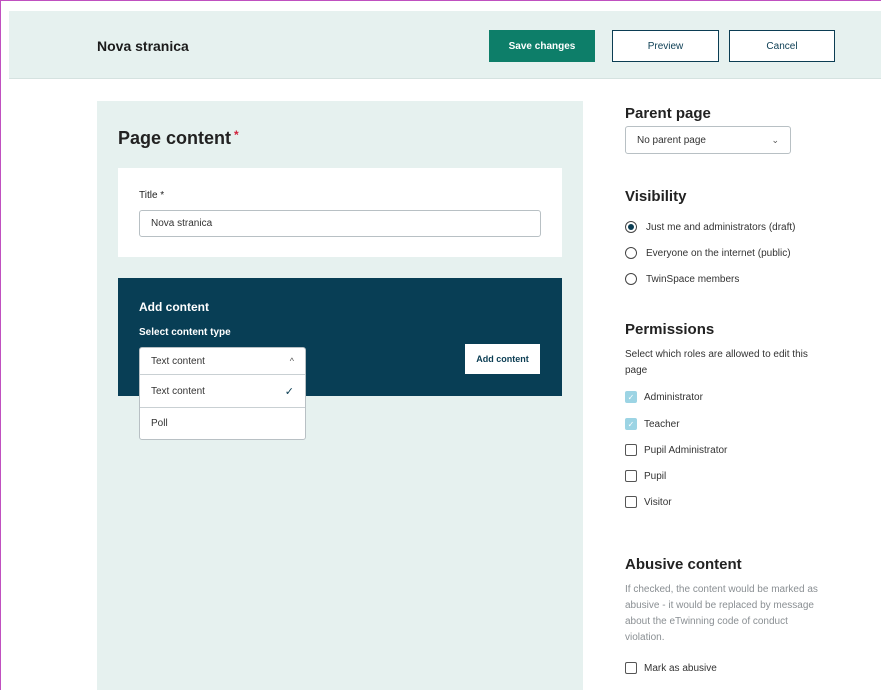  I want to click on radio-selected-icon, so click(631, 227).